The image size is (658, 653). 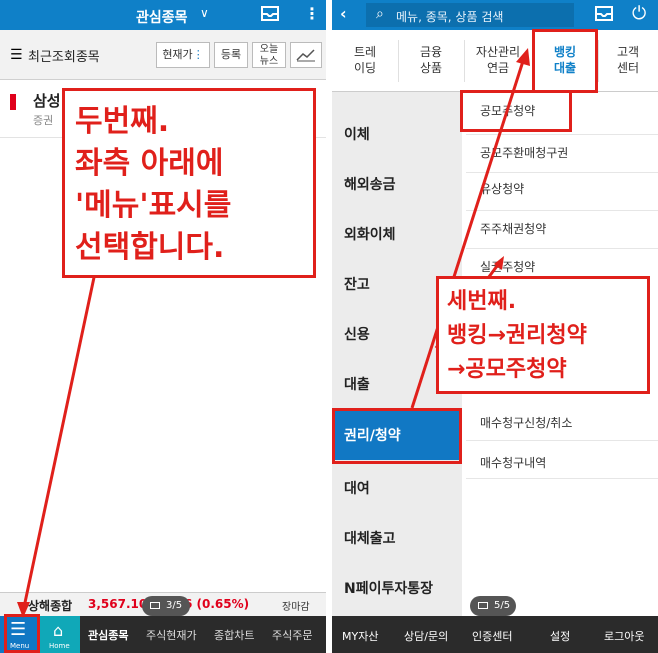 What do you see at coordinates (183, 55) in the screenshot?
I see `current-price-button: 현재가⋮` at bounding box center [183, 55].